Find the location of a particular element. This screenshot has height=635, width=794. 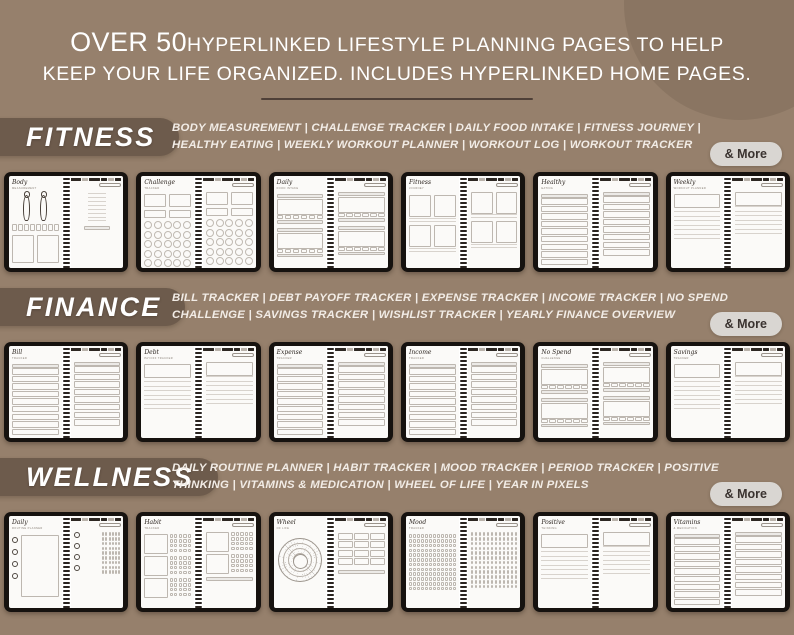

planner-page-subtitle: FOOD INTAKE is located at coordinates (287, 189).